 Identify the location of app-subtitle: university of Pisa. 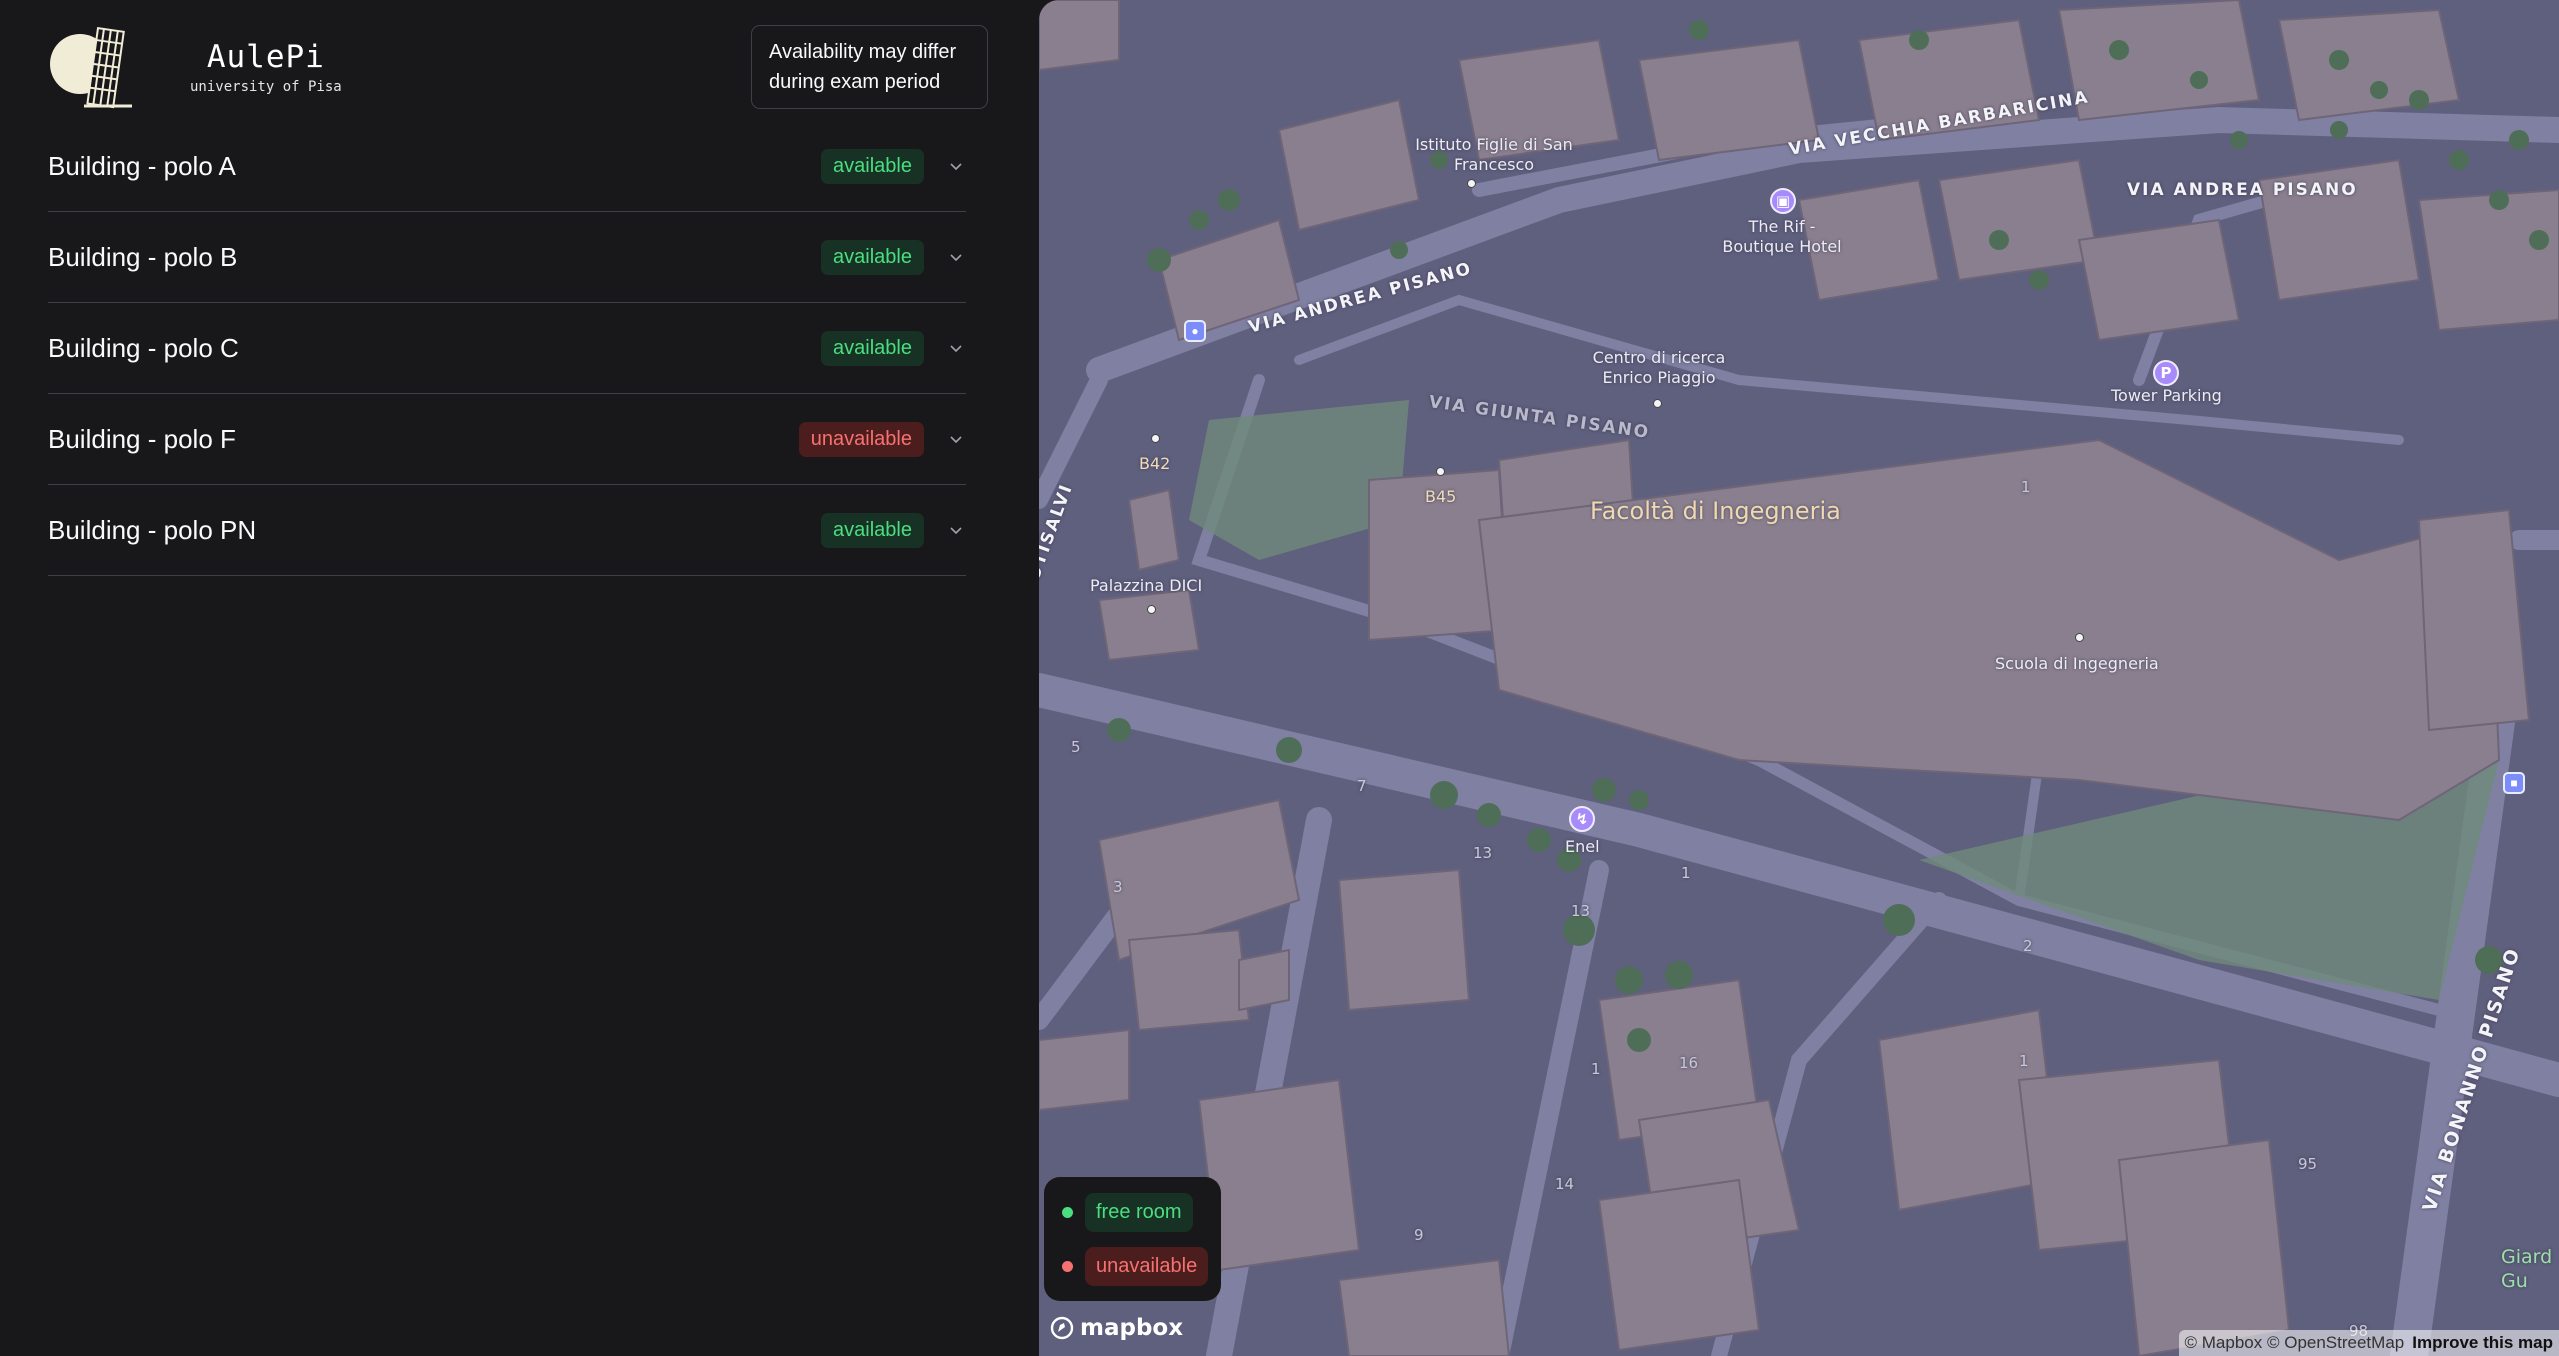
(266, 87).